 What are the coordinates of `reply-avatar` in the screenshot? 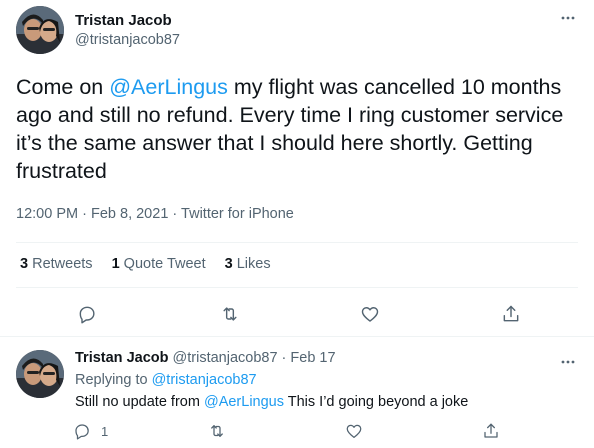 It's located at (40, 374).